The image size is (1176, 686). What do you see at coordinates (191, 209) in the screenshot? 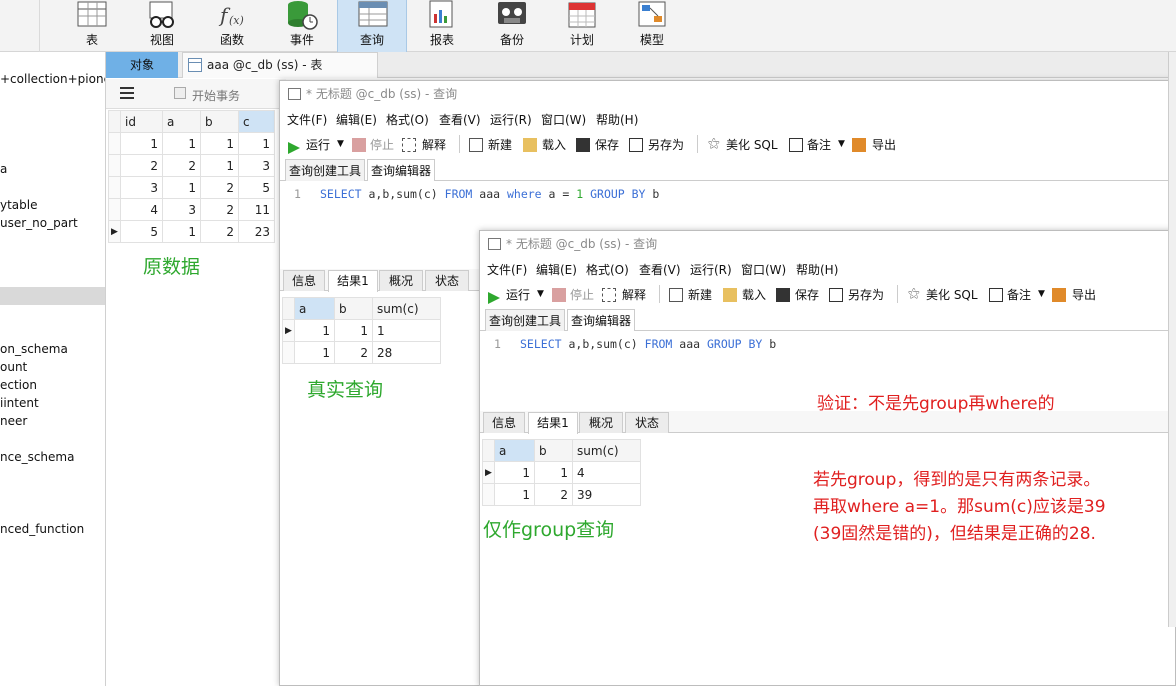
I see `table-row: 4 3 2 11` at bounding box center [191, 209].